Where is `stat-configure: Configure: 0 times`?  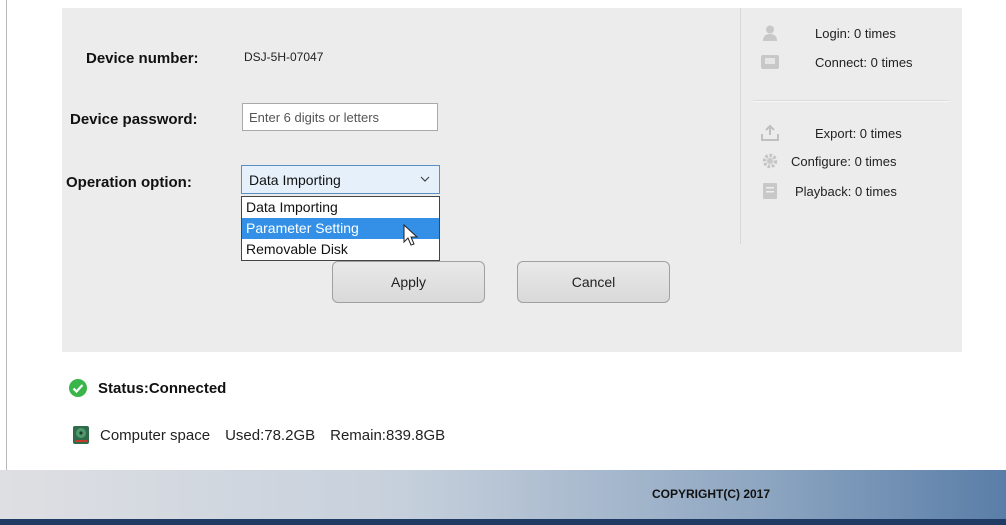 stat-configure: Configure: 0 times is located at coordinates (828, 161).